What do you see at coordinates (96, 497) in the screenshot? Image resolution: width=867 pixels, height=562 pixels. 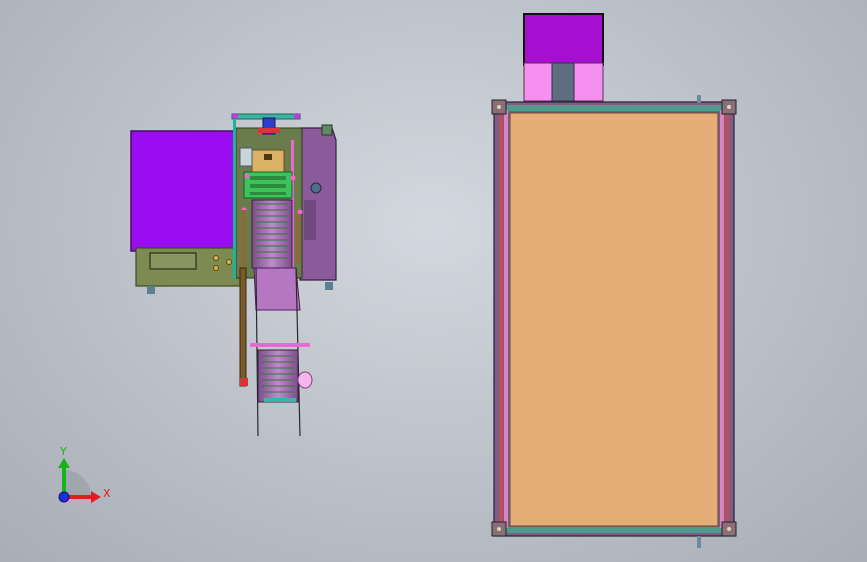 I see `x-axis-arrowhead` at bounding box center [96, 497].